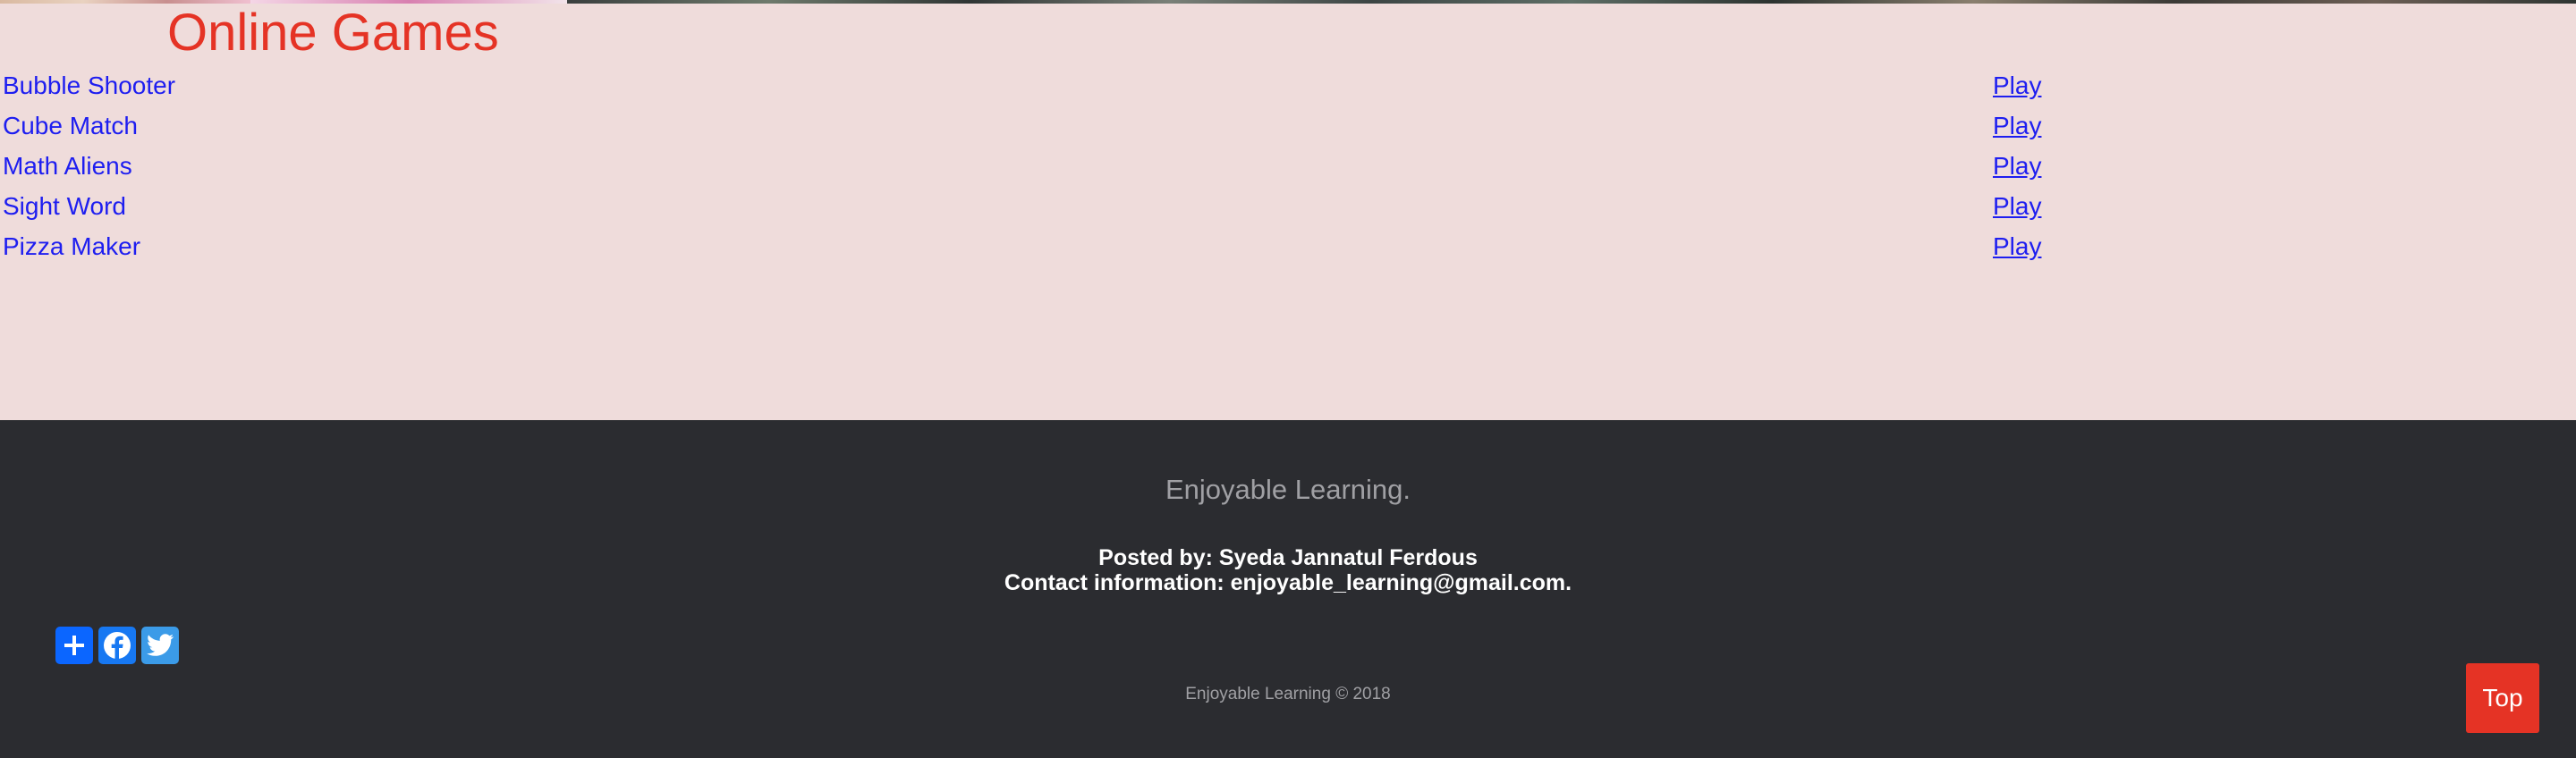 The image size is (2576, 758). What do you see at coordinates (70, 126) in the screenshot?
I see `game-name: Cube Match` at bounding box center [70, 126].